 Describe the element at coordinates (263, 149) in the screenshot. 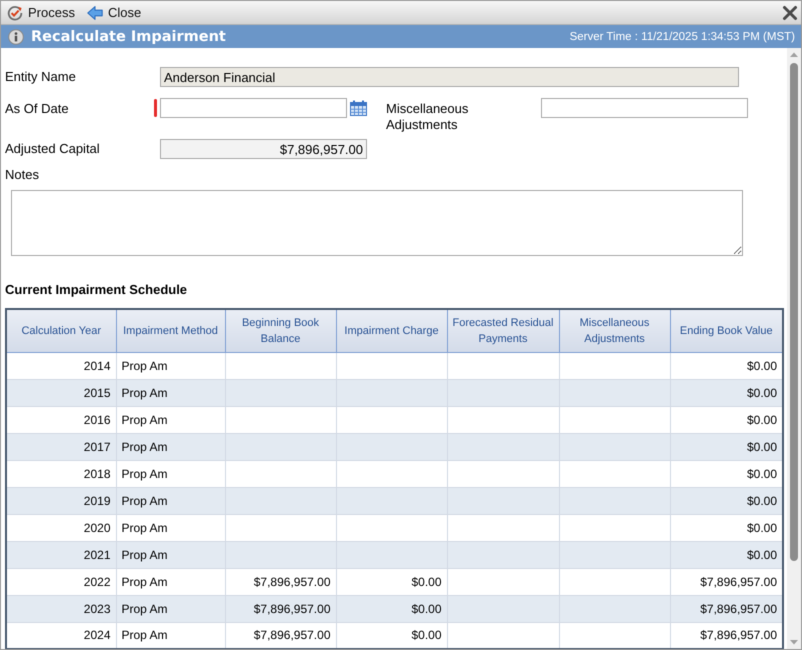

I see `adjusted-capital-field: $7,896,957.00` at that location.